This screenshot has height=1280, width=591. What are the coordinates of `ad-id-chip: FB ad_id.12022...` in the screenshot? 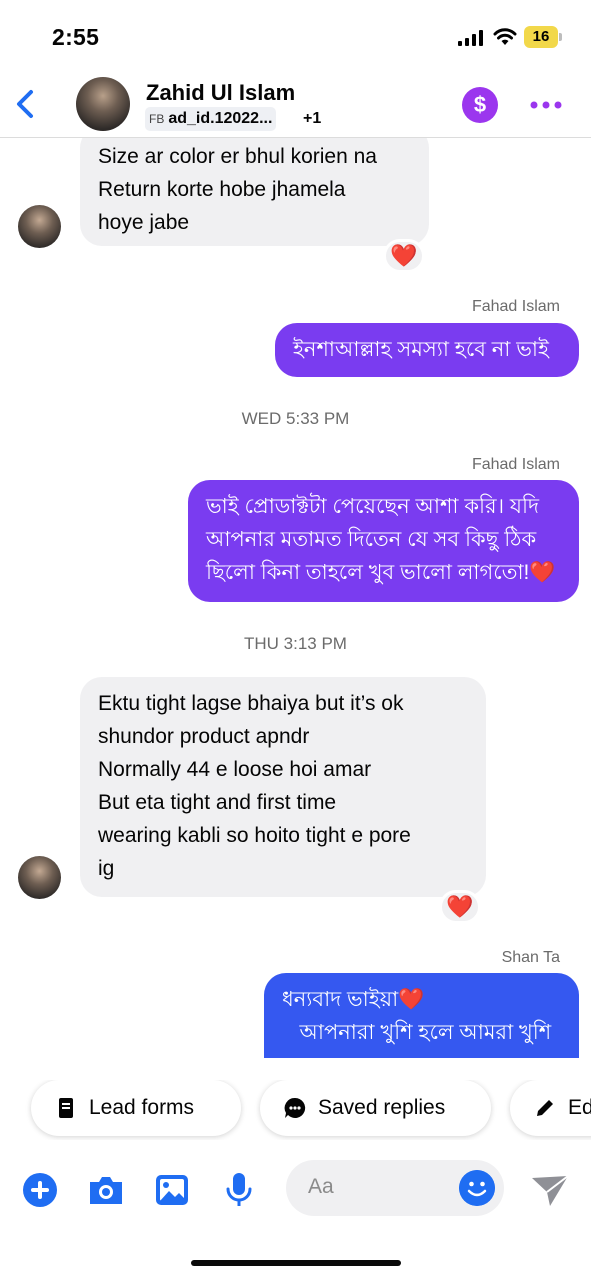 It's located at (211, 119).